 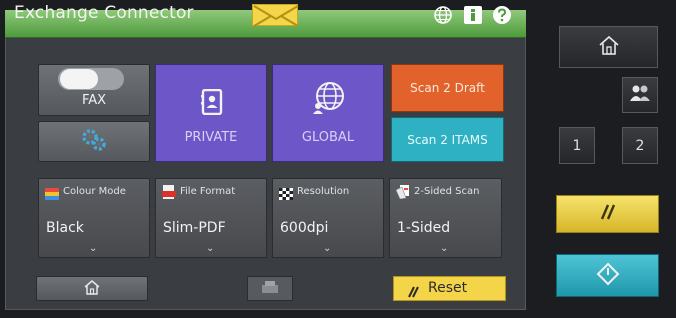 I want to click on start-diamond-icon, so click(x=608, y=276).